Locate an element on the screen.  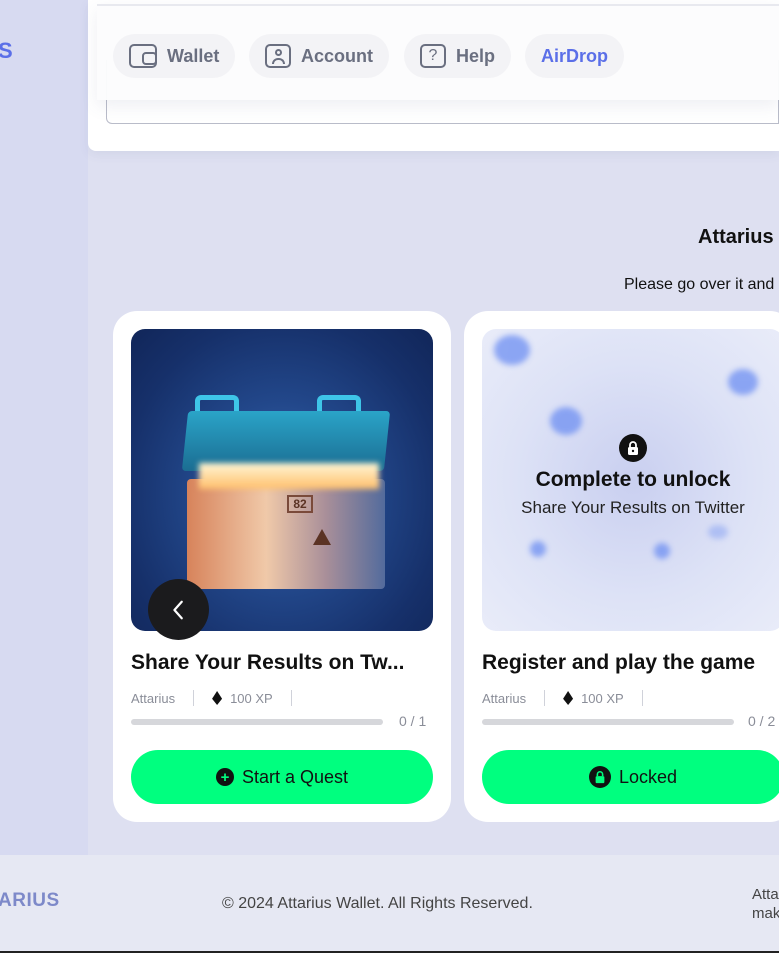
help-icon: ? is located at coordinates (433, 56).